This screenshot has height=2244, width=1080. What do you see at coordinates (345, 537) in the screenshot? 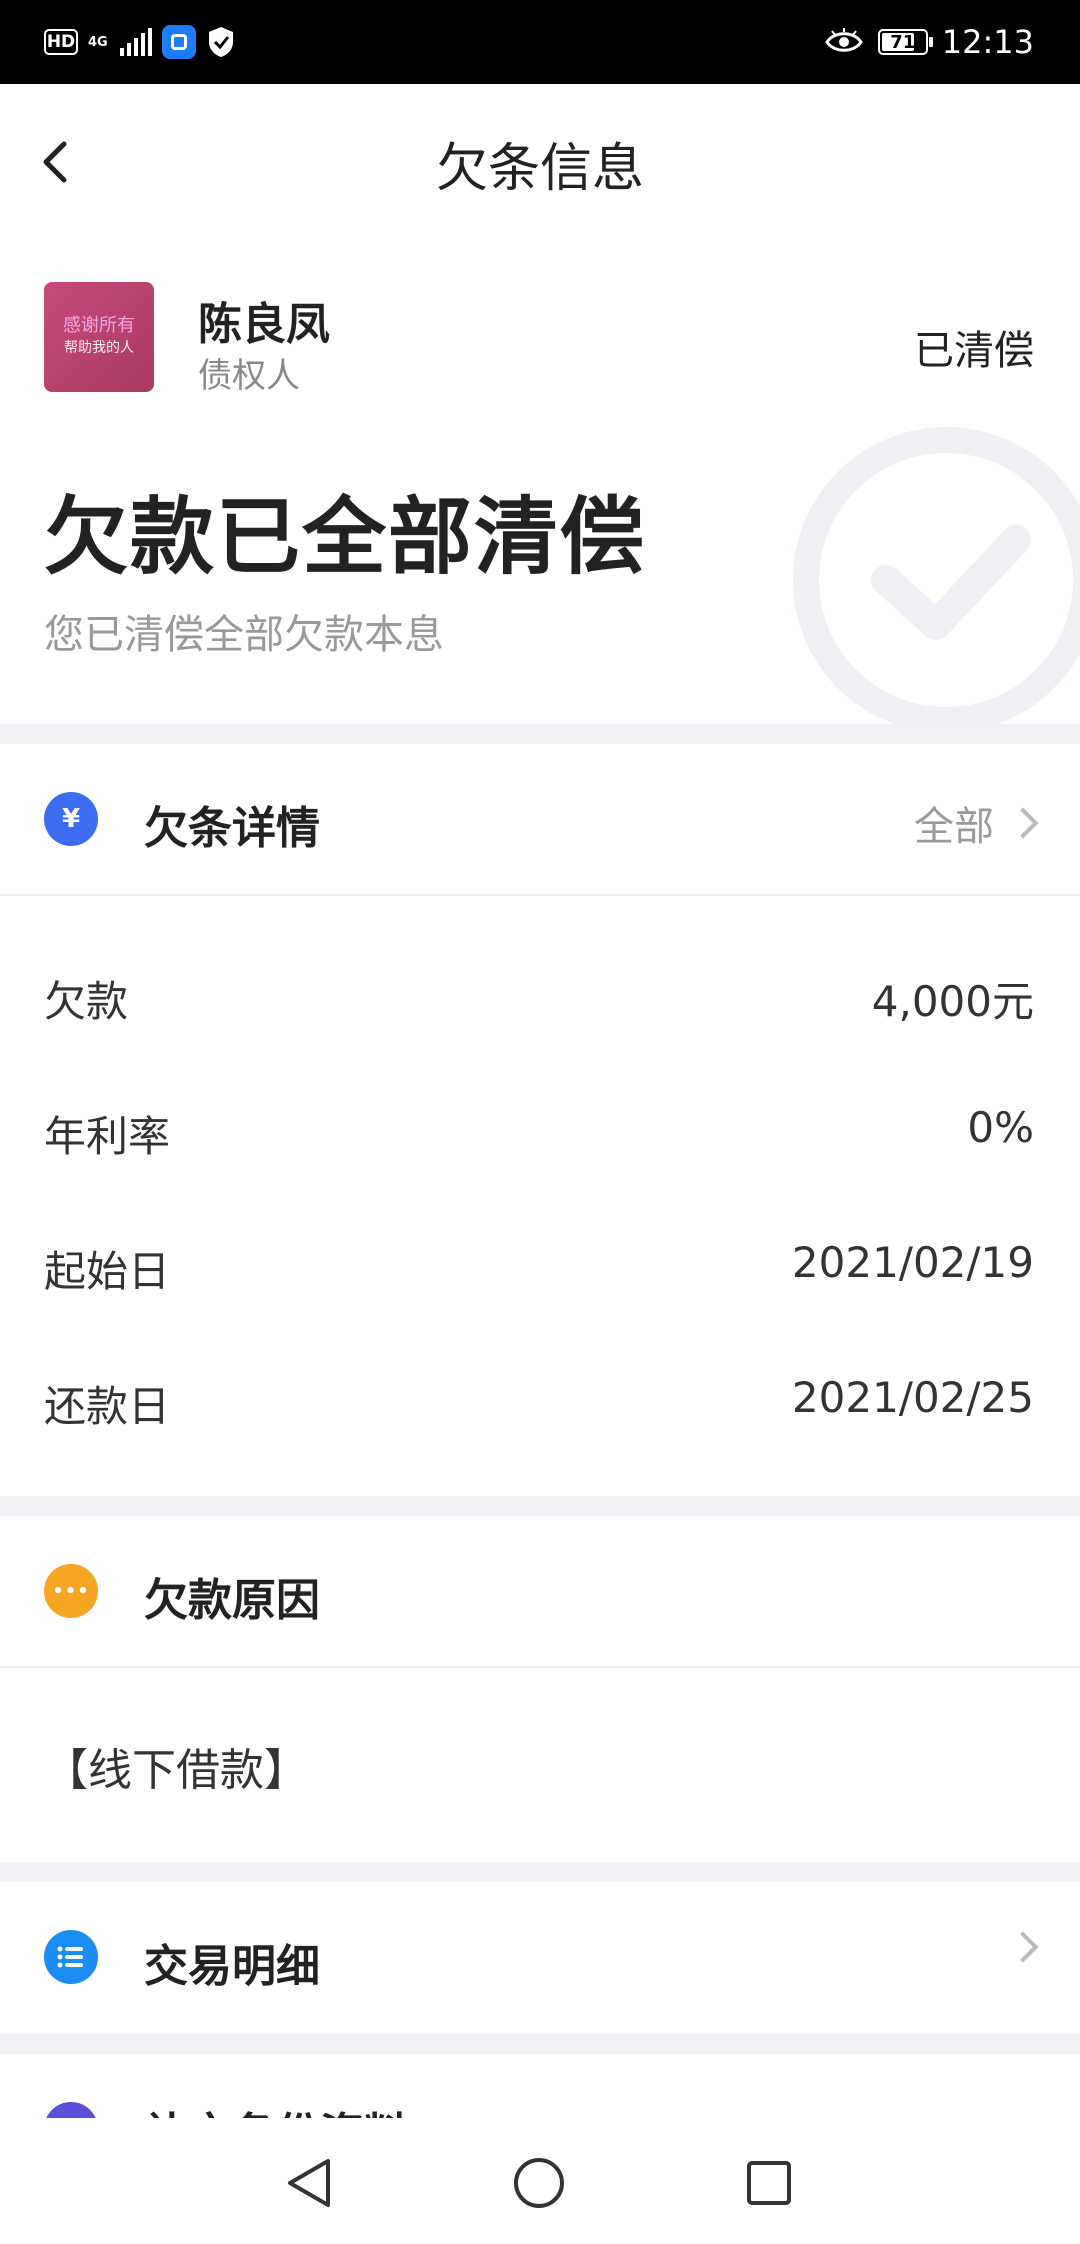
I see `banner-title: 欠款已全部清偿` at bounding box center [345, 537].